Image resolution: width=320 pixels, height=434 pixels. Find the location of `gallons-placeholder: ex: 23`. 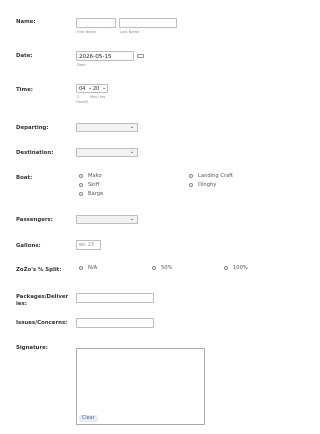

gallons-placeholder: ex: 23 is located at coordinates (86, 245).